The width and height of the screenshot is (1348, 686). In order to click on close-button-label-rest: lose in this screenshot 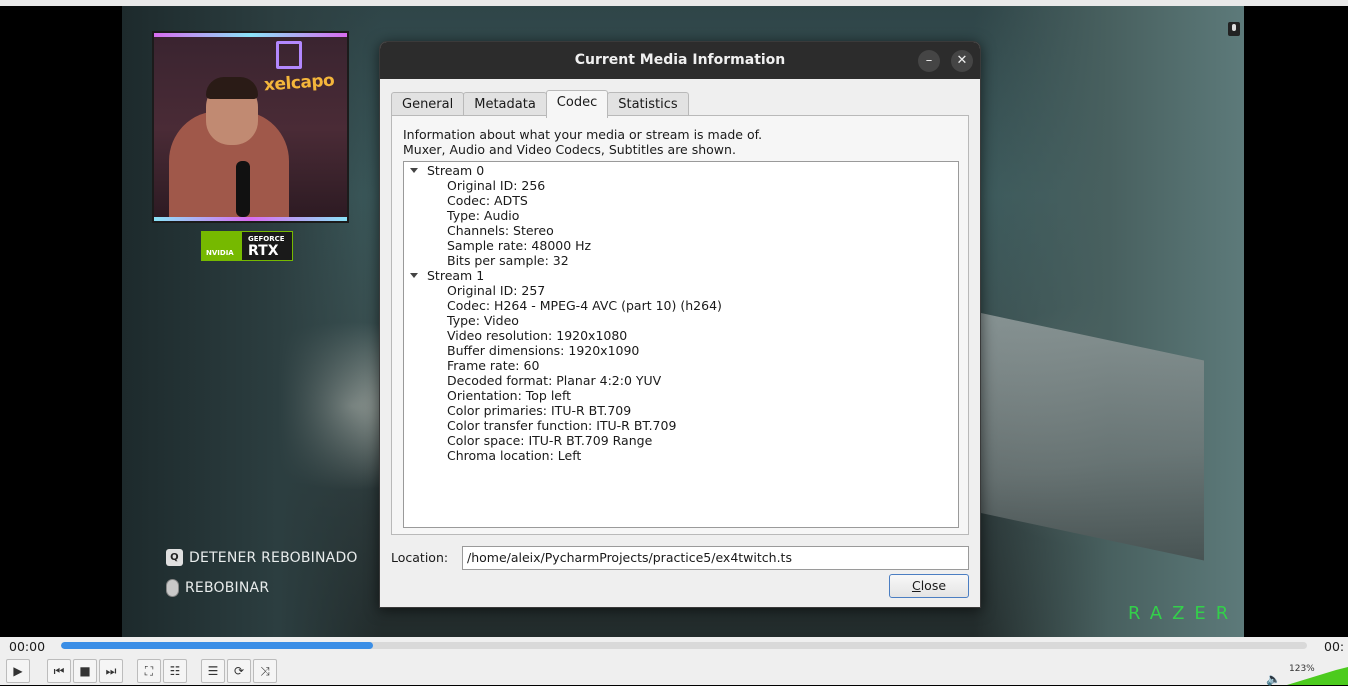, I will do `click(933, 585)`.